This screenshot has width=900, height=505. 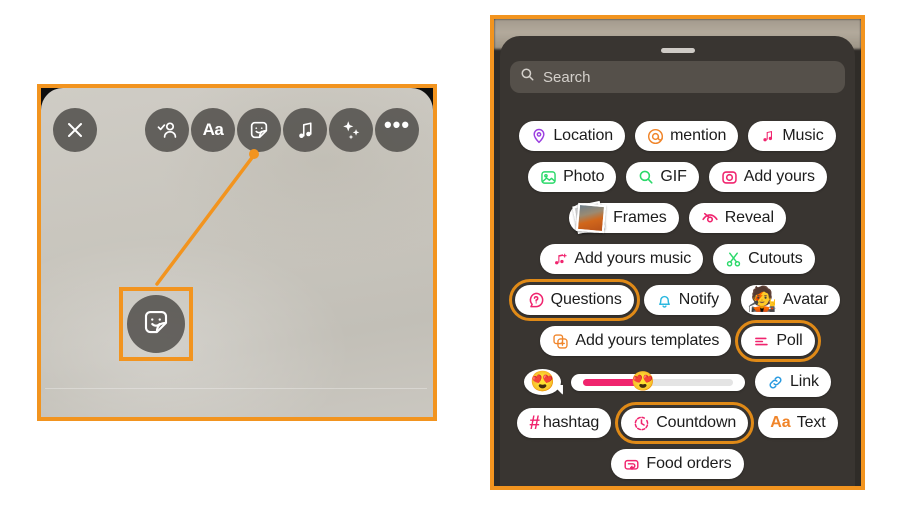 I want to click on poll-bars-icon, so click(x=761, y=341).